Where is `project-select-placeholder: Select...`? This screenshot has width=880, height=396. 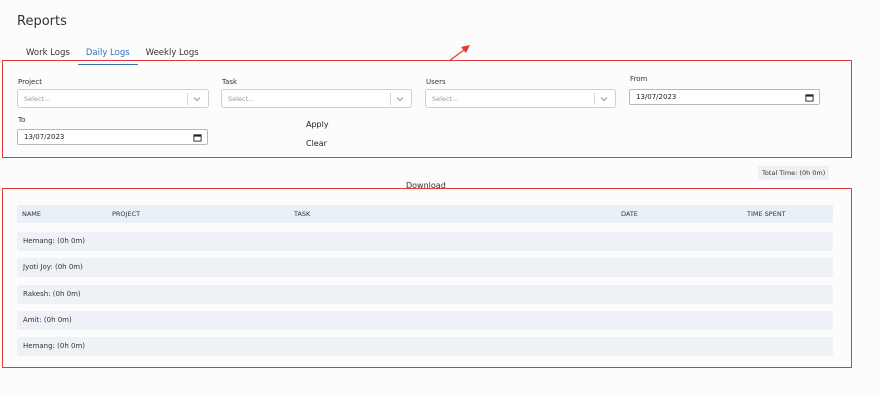 project-select-placeholder: Select... is located at coordinates (37, 99).